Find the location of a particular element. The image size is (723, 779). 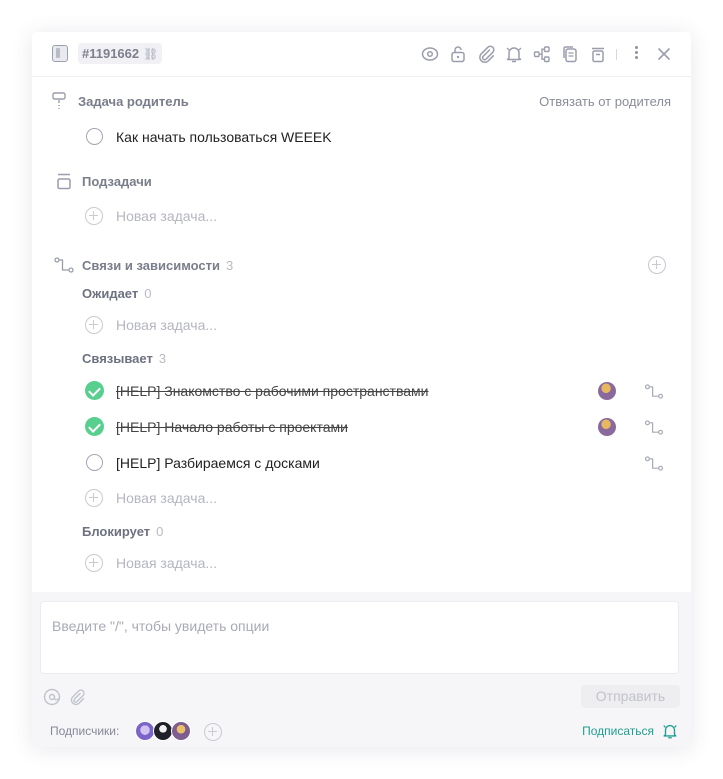

links-section-title: Связи и зависимости 3 is located at coordinates (157, 265).